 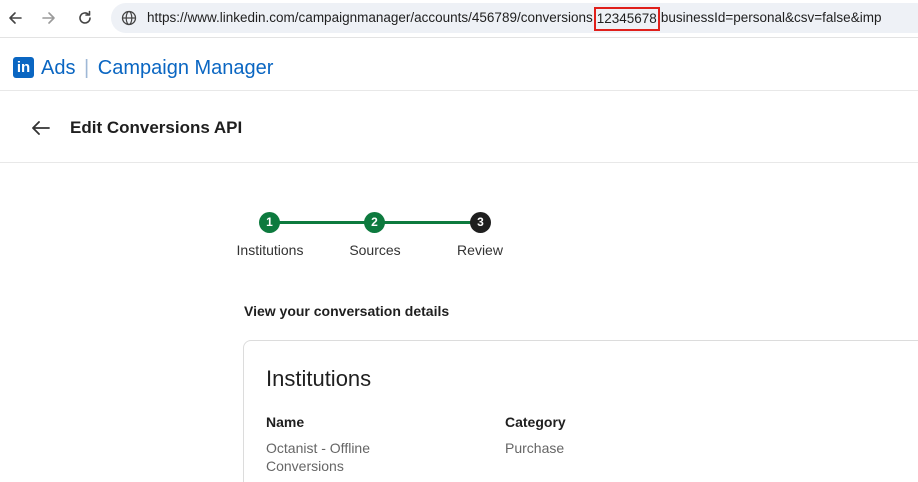 I want to click on name-label: Name, so click(x=285, y=422).